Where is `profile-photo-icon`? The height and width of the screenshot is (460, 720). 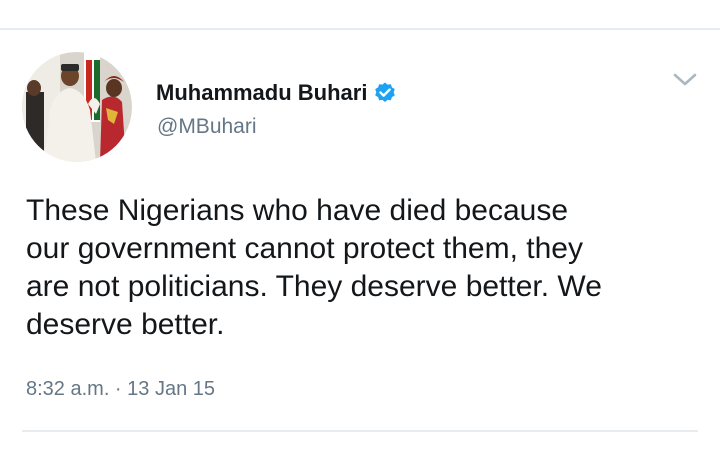 profile-photo-icon is located at coordinates (77, 107).